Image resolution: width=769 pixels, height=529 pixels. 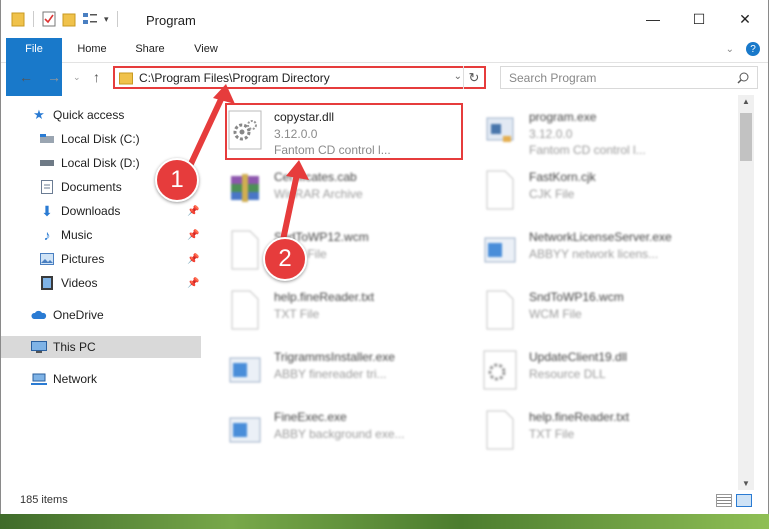 What do you see at coordinates (290, 207) in the screenshot?
I see `arrow-2-shaft` at bounding box center [290, 207].